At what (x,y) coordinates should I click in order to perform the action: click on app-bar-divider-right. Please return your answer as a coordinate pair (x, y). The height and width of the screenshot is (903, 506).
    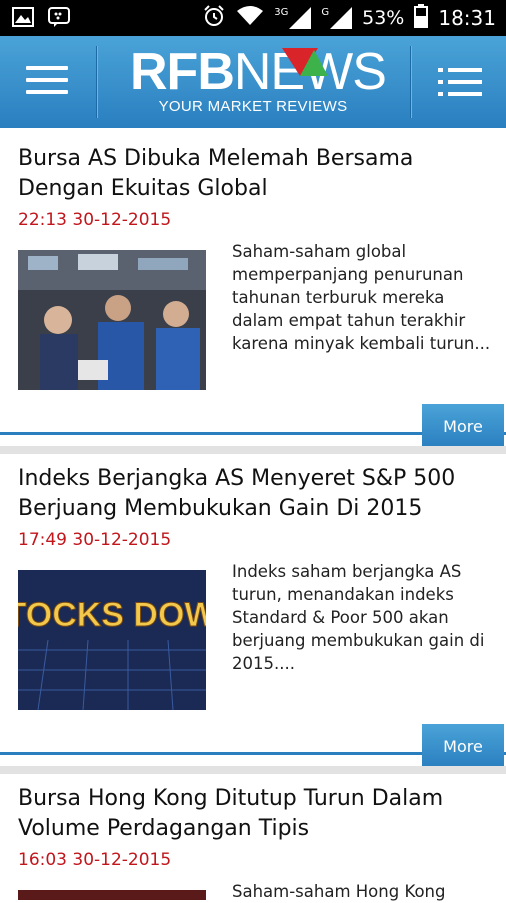
    Looking at the image, I should click on (410, 82).